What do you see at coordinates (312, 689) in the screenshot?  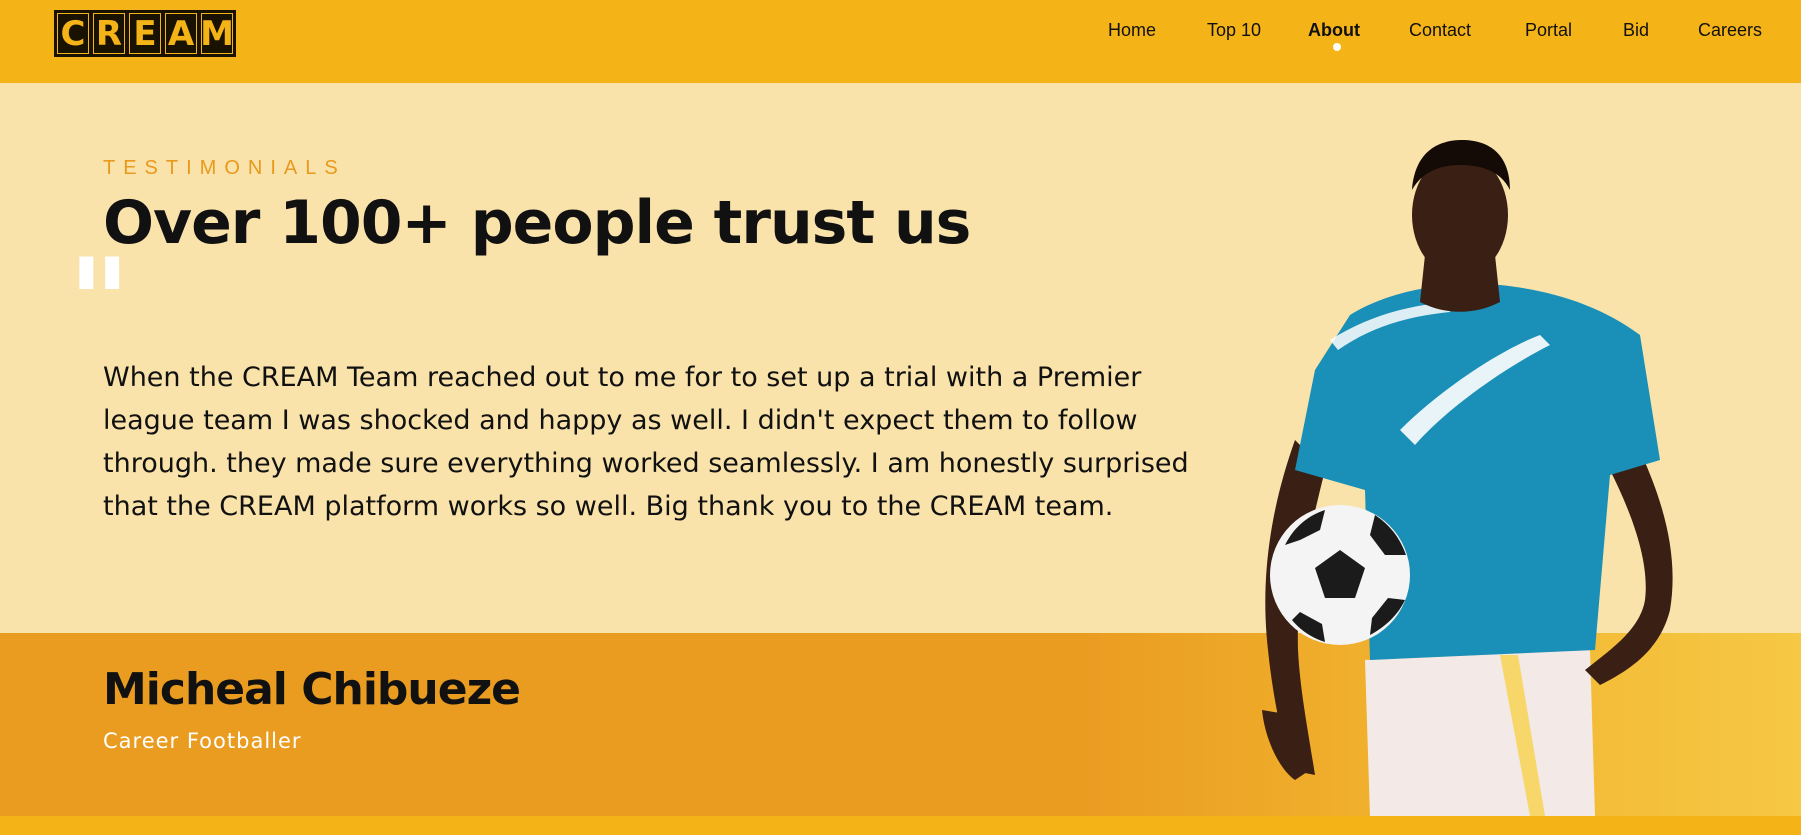 I see `author-name: Micheal Chibueze` at bounding box center [312, 689].